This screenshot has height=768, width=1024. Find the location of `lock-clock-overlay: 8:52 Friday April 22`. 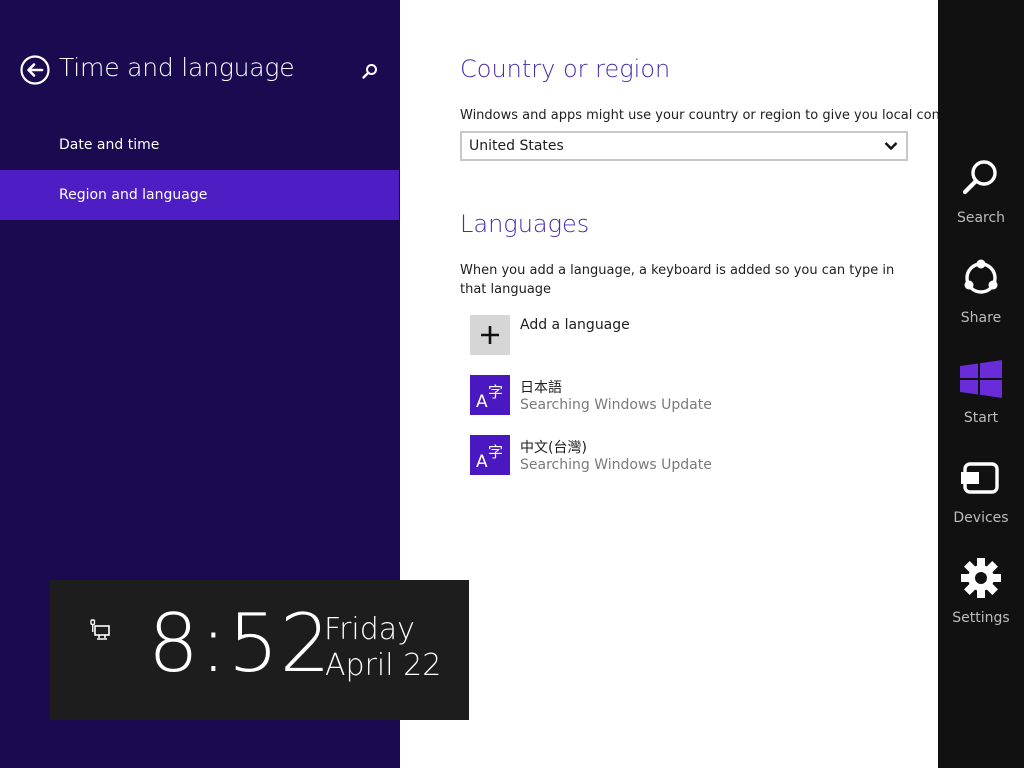

lock-clock-overlay: 8:52 Friday April 22 is located at coordinates (259, 650).